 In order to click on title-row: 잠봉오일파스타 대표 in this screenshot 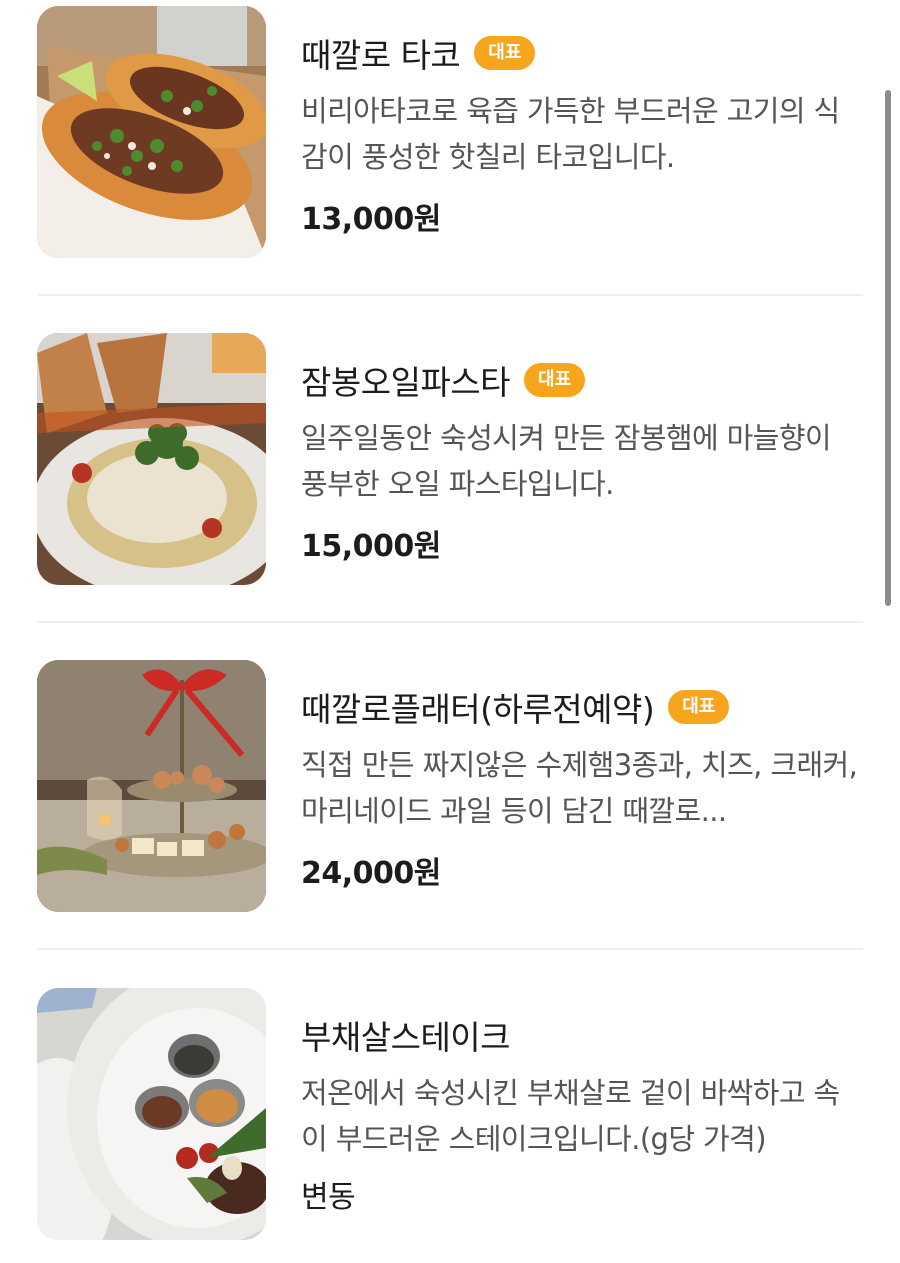, I will do `click(582, 380)`.